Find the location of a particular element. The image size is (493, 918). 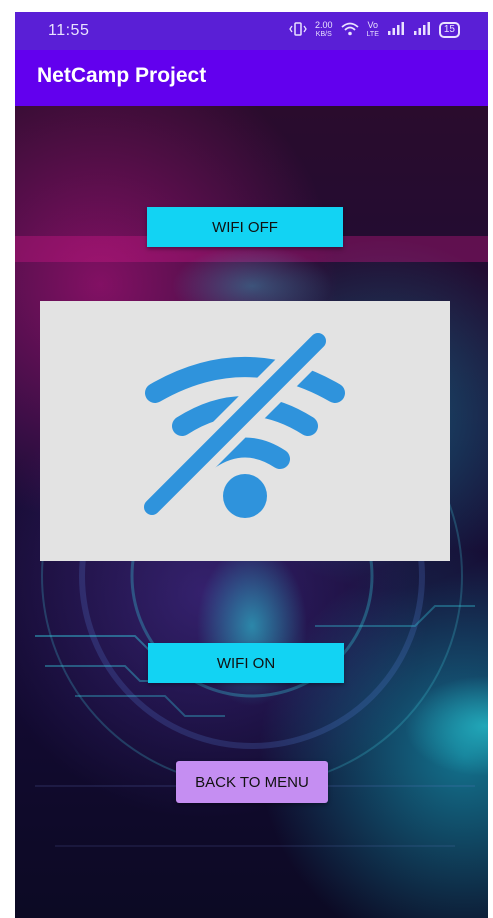

volte-bottom: LTE is located at coordinates (372, 34).